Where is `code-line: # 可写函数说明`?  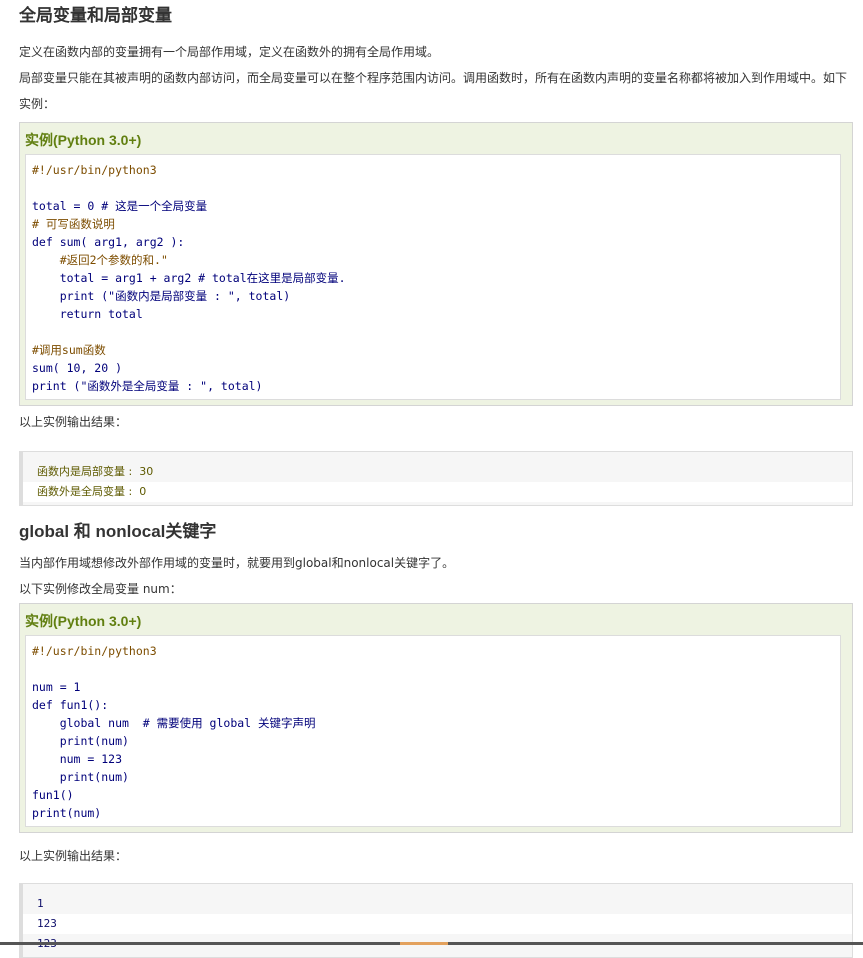 code-line: # 可写函数说明 is located at coordinates (73, 224).